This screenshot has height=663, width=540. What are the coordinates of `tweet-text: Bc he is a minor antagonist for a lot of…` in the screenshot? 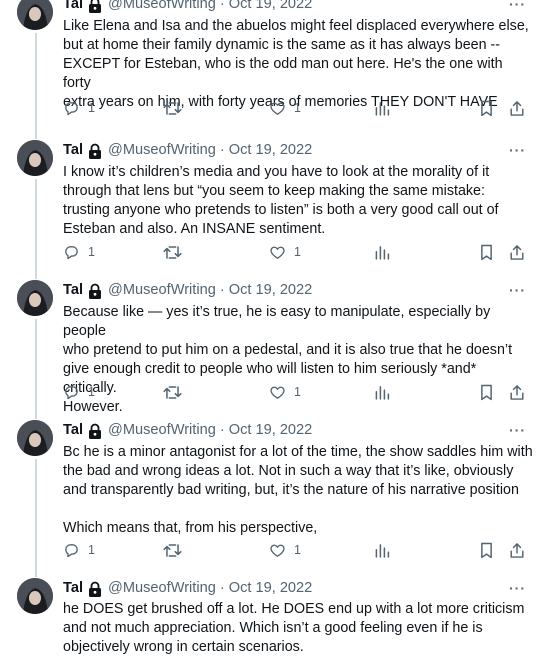 It's located at (298, 490).